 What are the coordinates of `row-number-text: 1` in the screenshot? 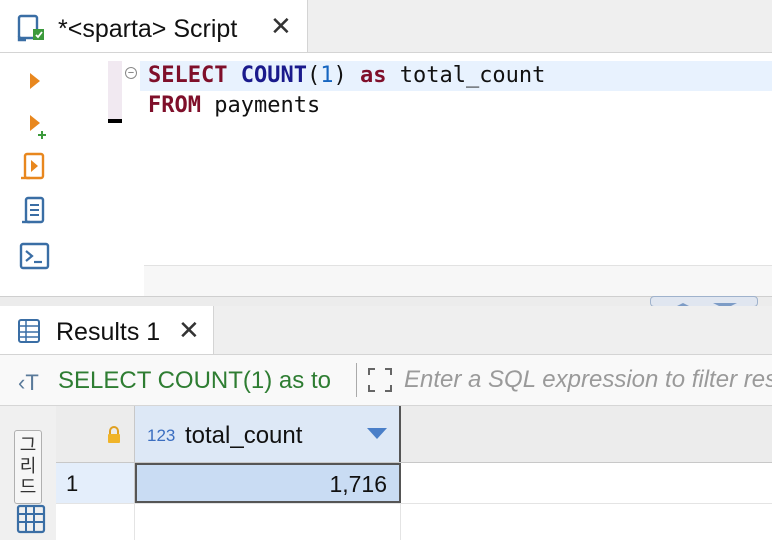 It's located at (72, 483).